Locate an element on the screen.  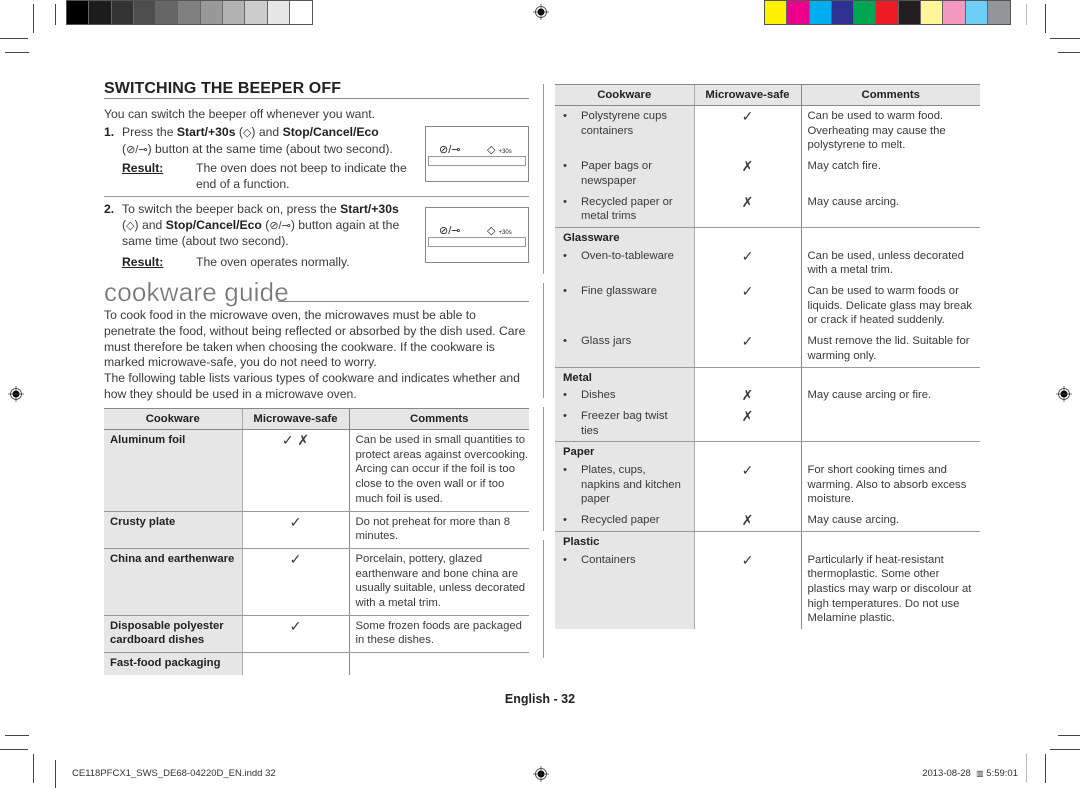
cookware-cell: China and earthenware is located at coordinates (173, 582).